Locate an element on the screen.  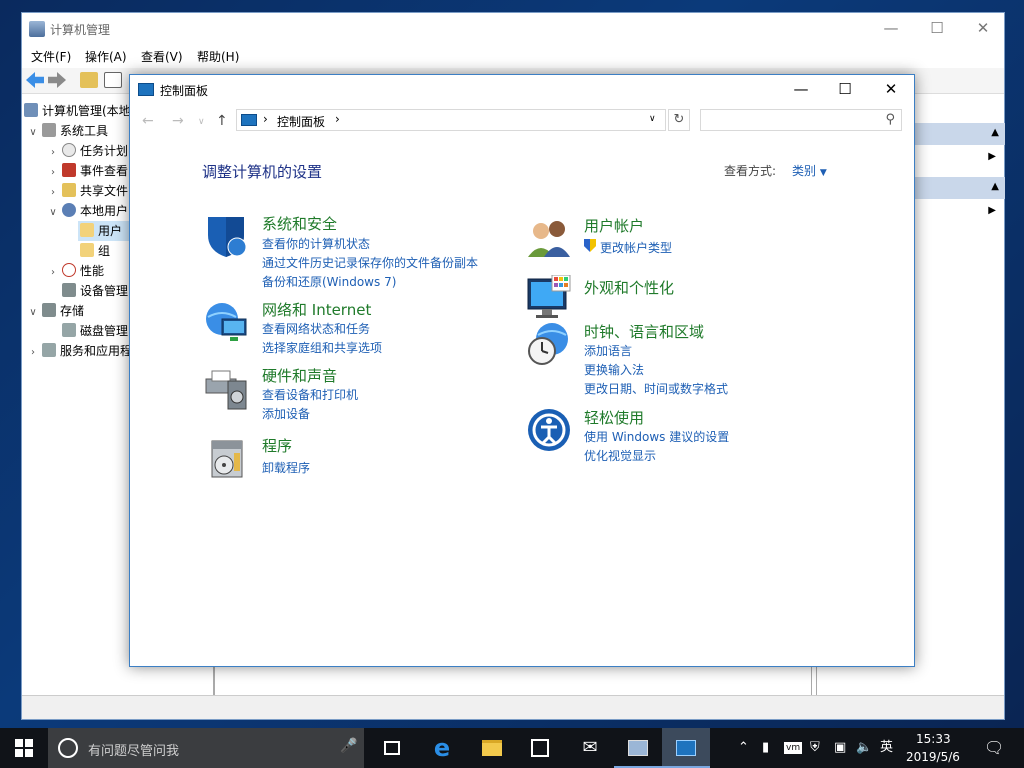
task-view-icon is located at coordinates (392, 748).